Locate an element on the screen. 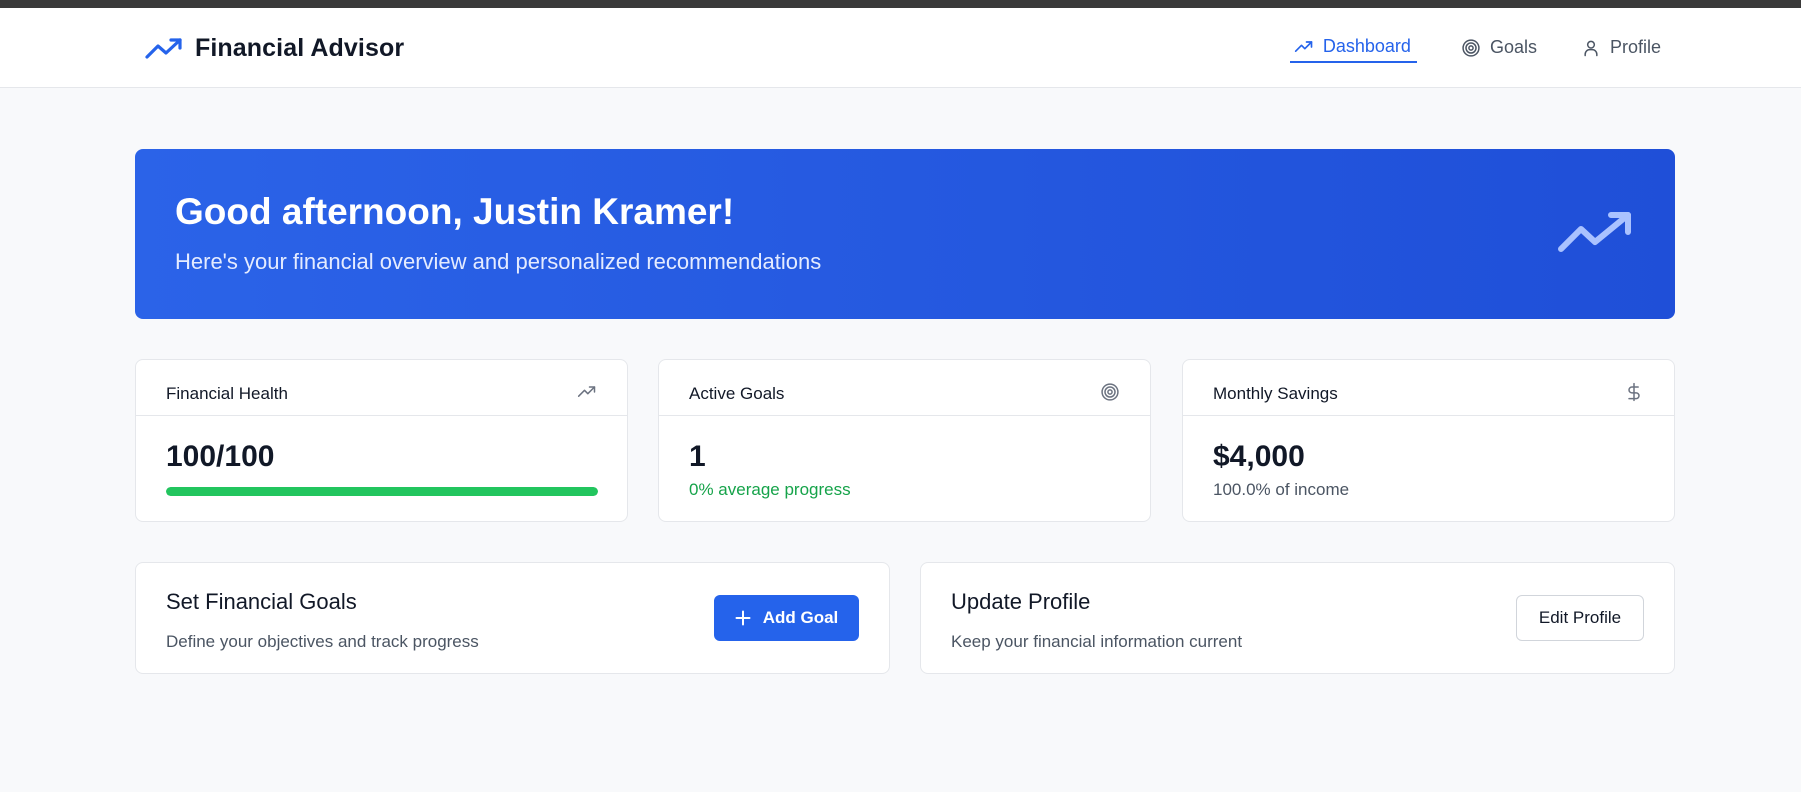  main-nav: Dashboard Goals Profile is located at coordinates (1475, 49).